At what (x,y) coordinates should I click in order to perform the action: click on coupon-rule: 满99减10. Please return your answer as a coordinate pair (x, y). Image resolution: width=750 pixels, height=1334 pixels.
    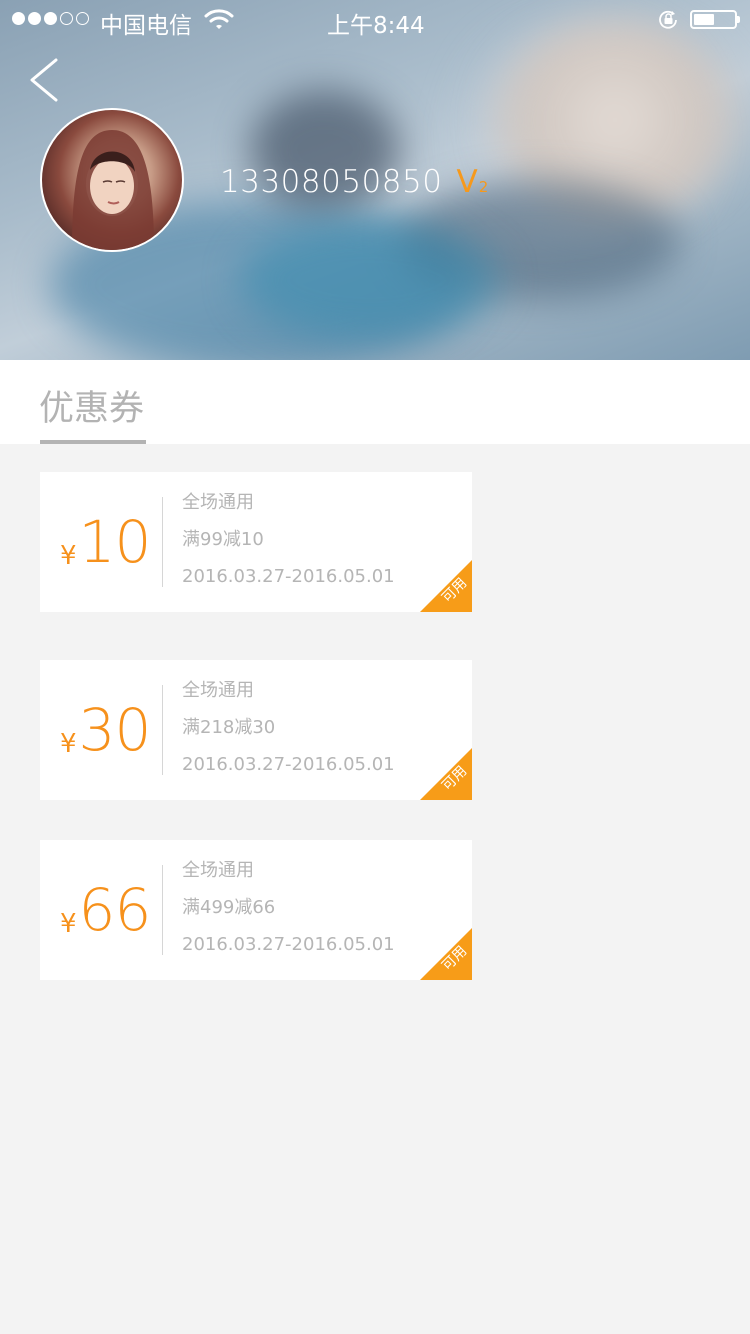
    Looking at the image, I should click on (223, 539).